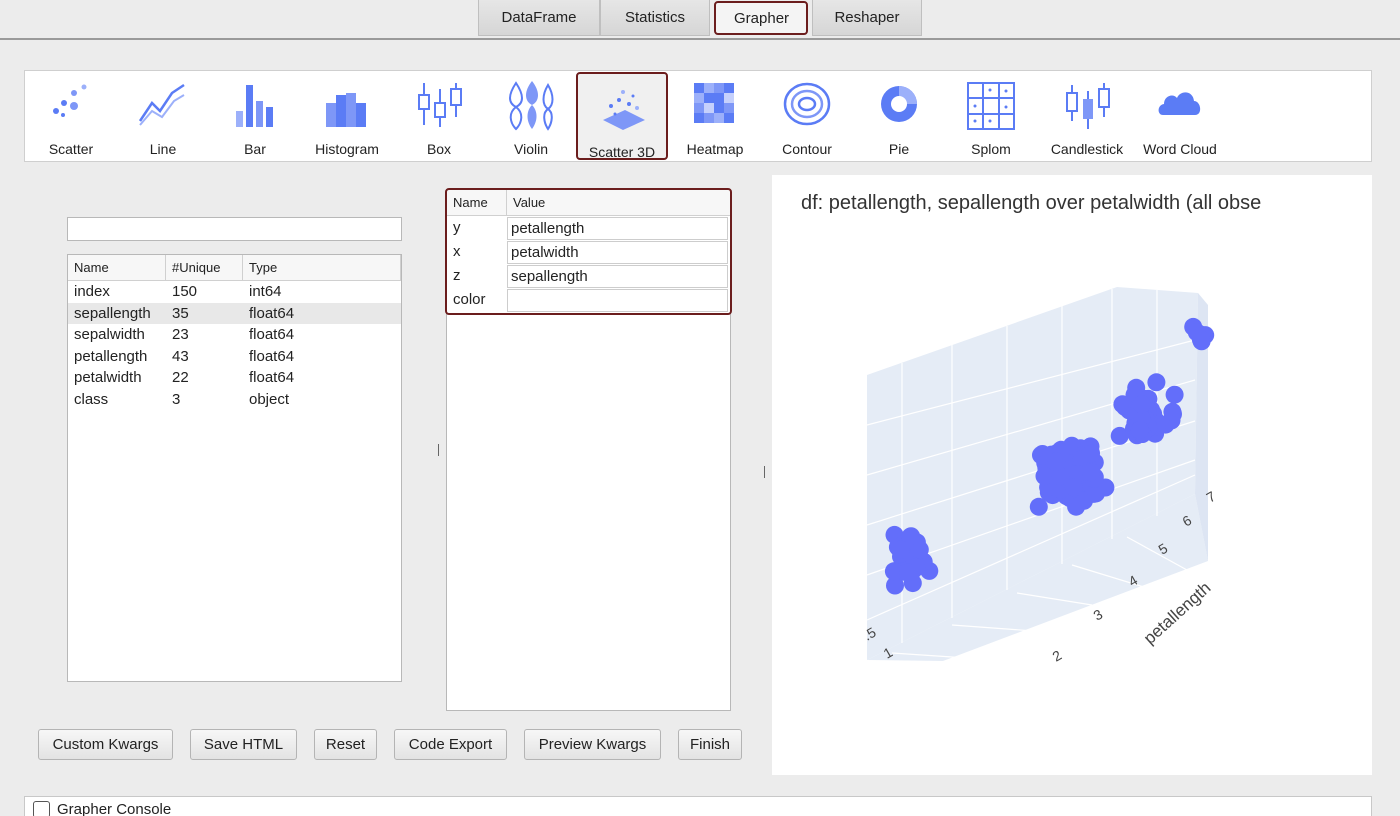  What do you see at coordinates (41, 808) in the screenshot?
I see `console-checkbox` at bounding box center [41, 808].